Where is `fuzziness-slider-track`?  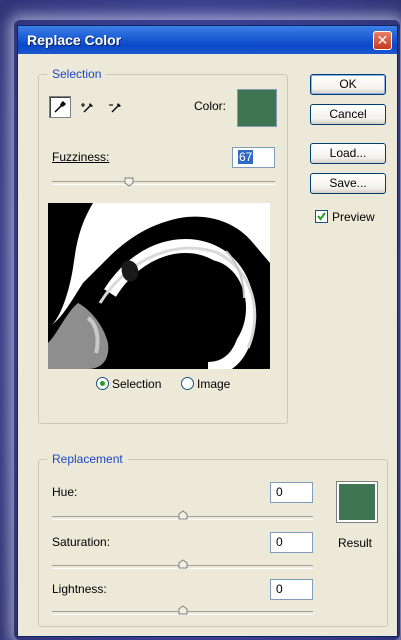
fuzziness-slider-track is located at coordinates (163, 183).